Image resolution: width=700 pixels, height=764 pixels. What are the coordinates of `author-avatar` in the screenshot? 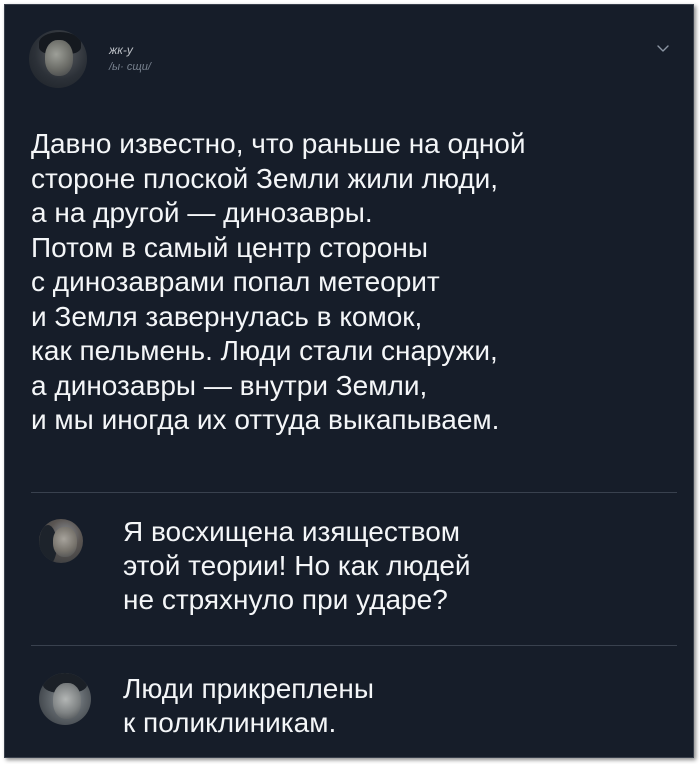 It's located at (58, 59).